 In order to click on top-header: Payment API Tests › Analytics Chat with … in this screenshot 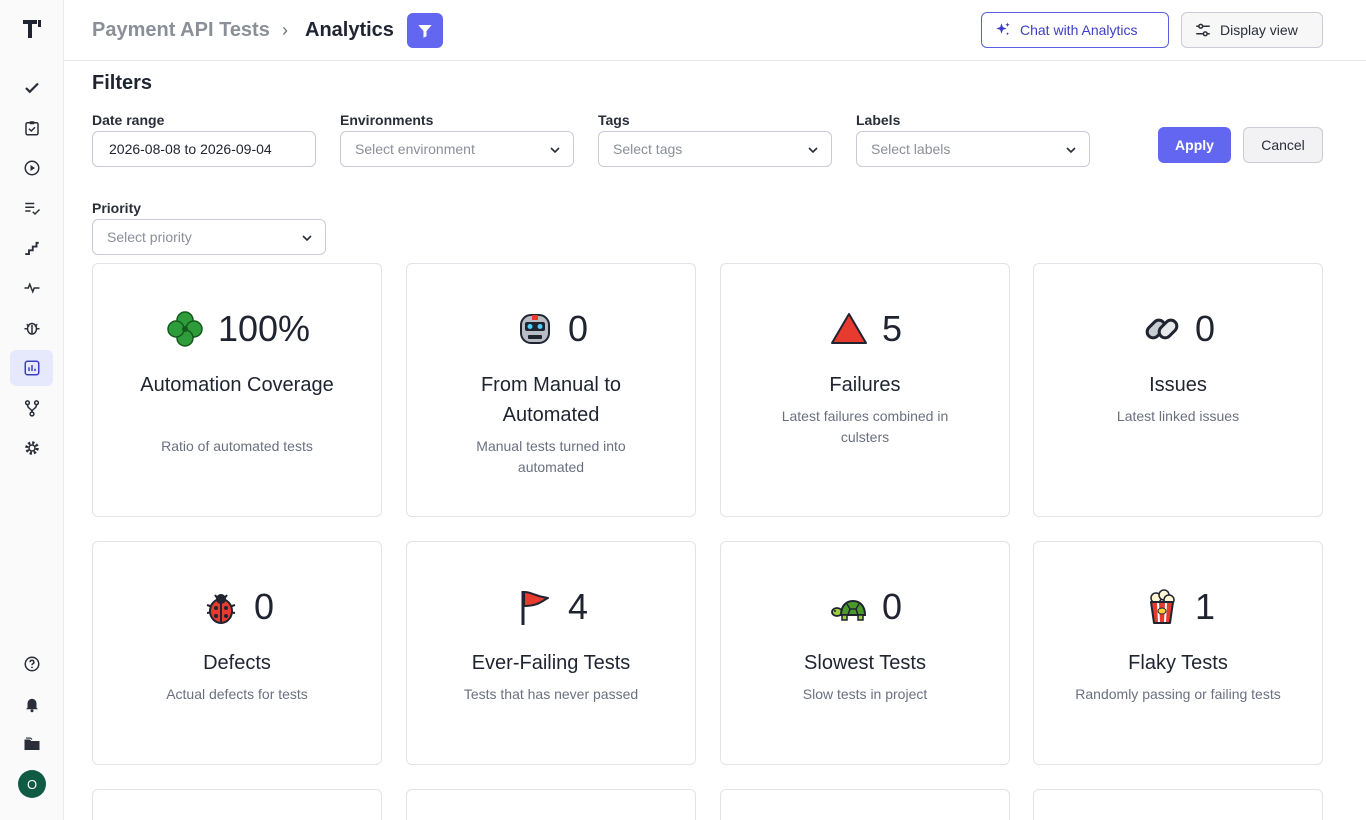, I will do `click(715, 30)`.